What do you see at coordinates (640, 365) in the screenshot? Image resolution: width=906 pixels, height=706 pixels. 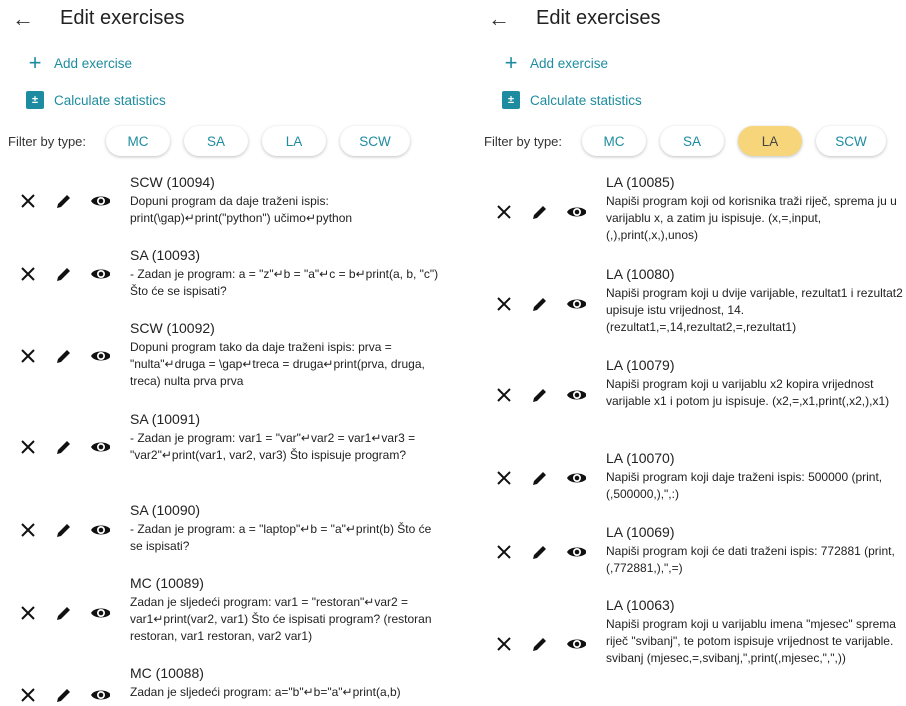 I see `item-title: LA (10079)` at bounding box center [640, 365].